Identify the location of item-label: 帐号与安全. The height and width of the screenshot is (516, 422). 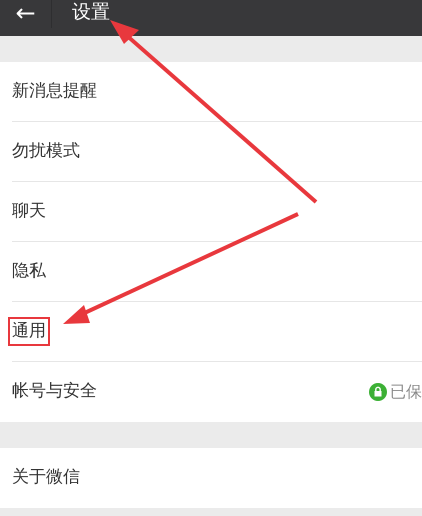
(54, 392).